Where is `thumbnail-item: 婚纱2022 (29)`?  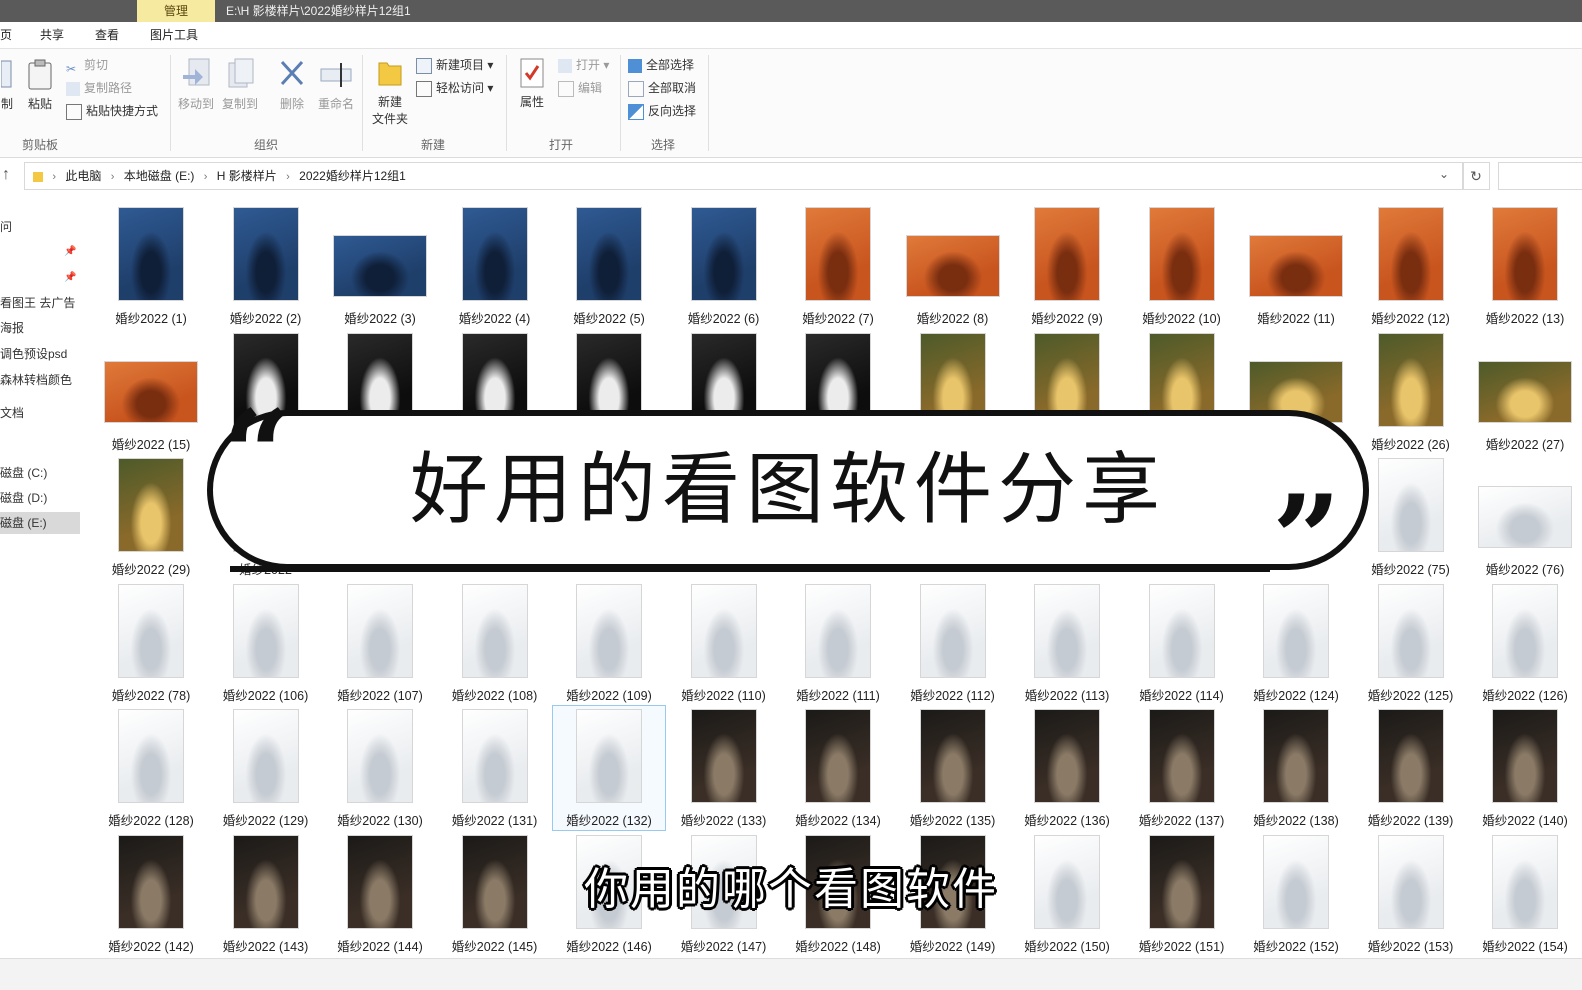 thumbnail-item: 婚纱2022 (29) is located at coordinates (151, 517).